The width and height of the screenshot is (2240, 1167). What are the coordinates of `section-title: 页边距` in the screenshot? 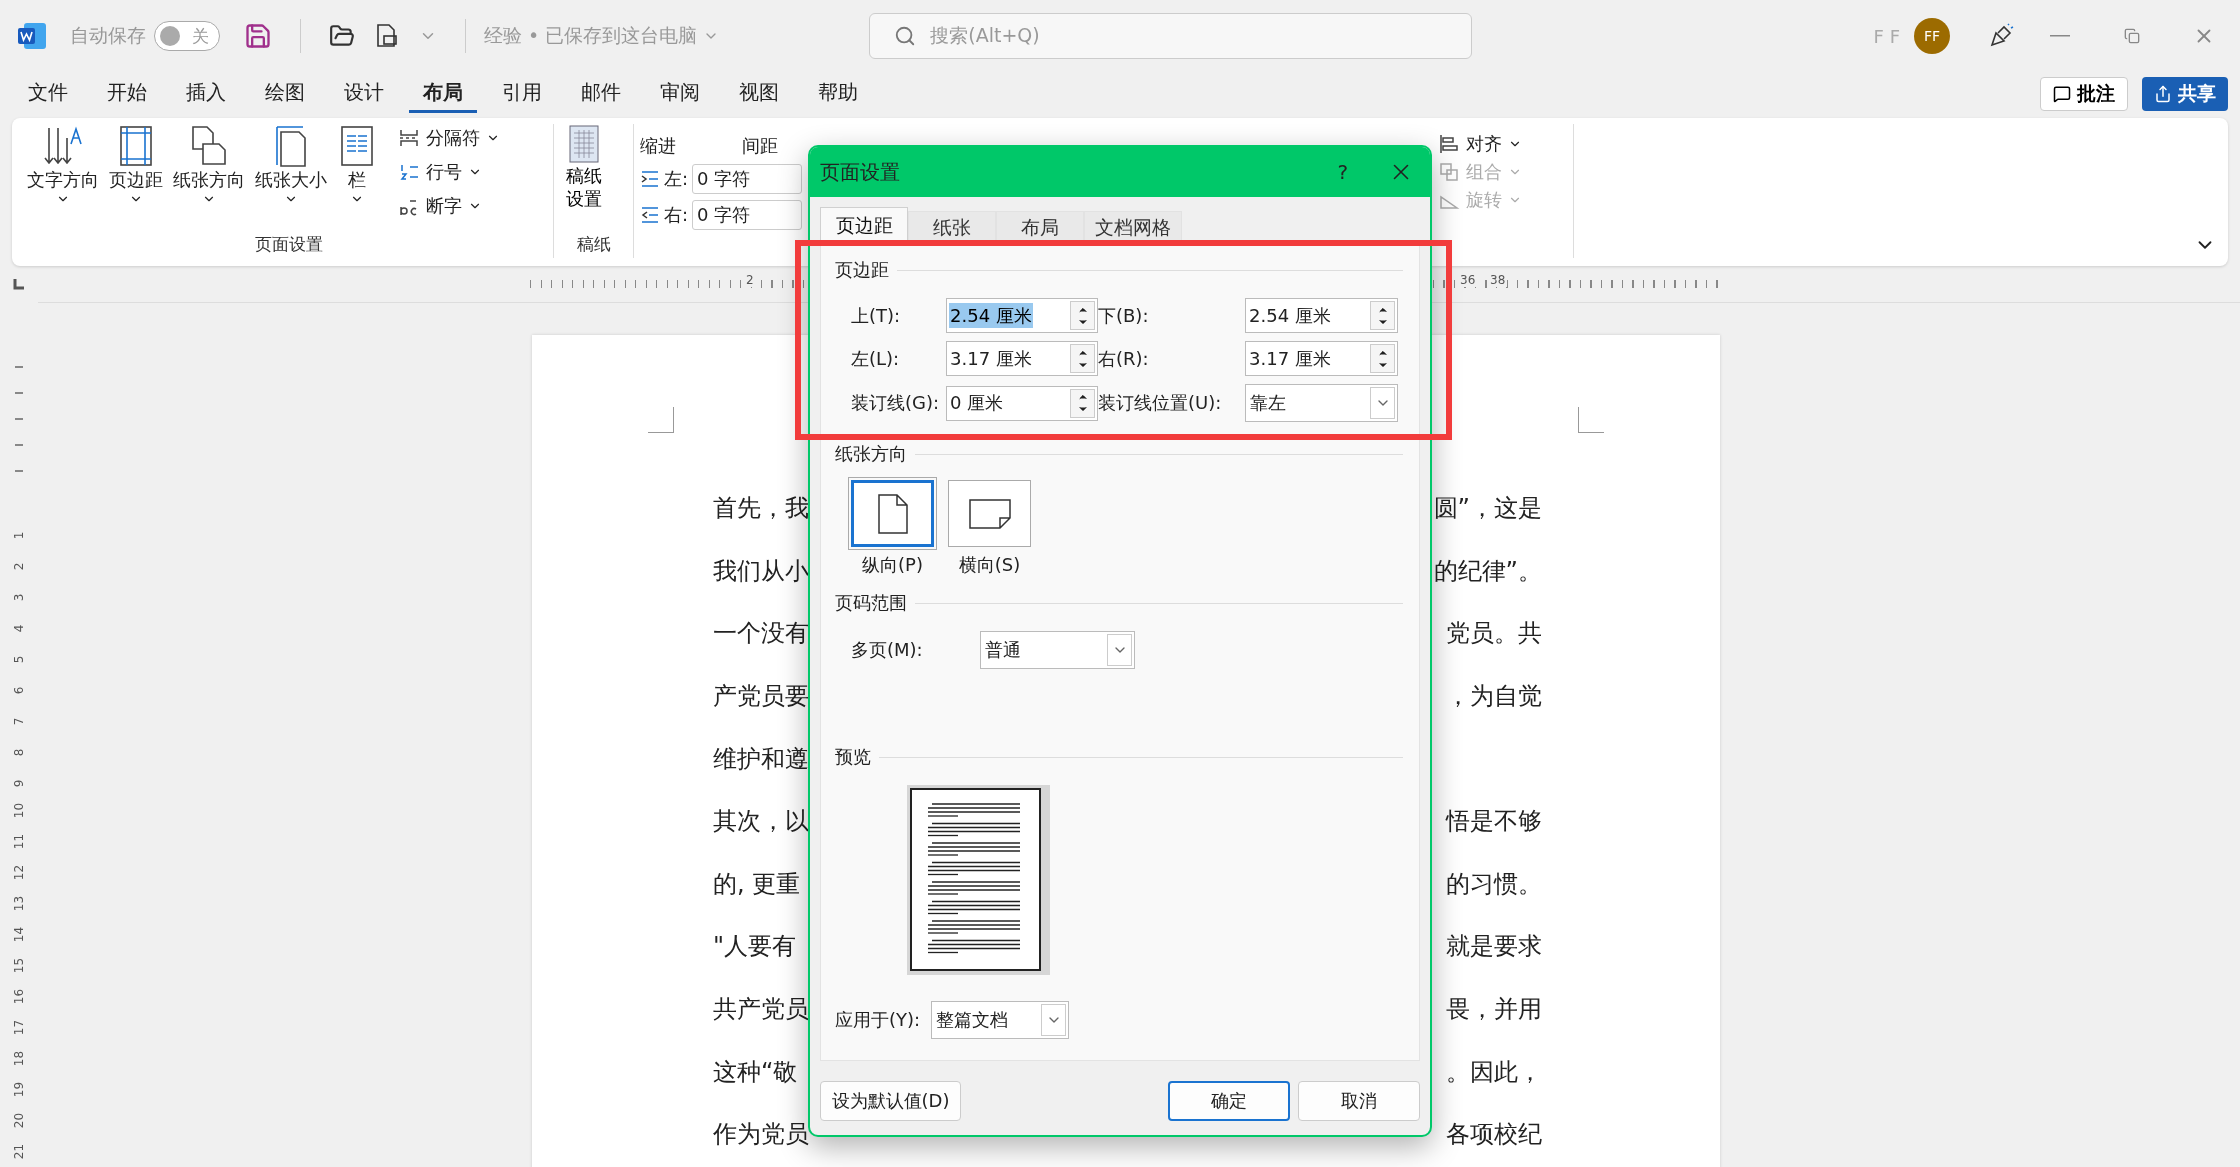 It's located at (862, 270).